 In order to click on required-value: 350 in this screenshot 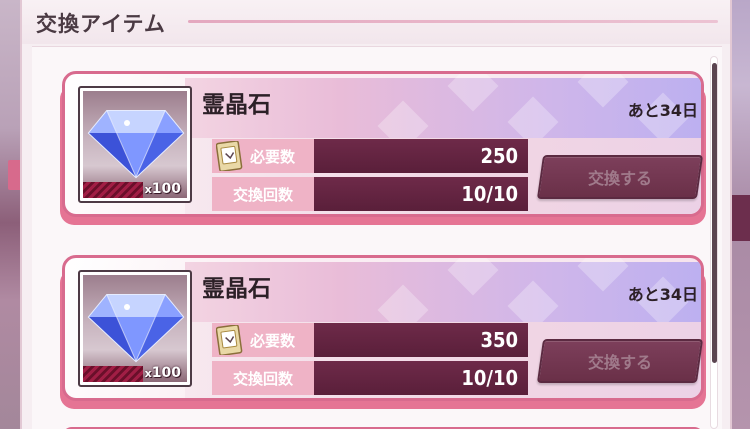, I will do `click(421, 340)`.